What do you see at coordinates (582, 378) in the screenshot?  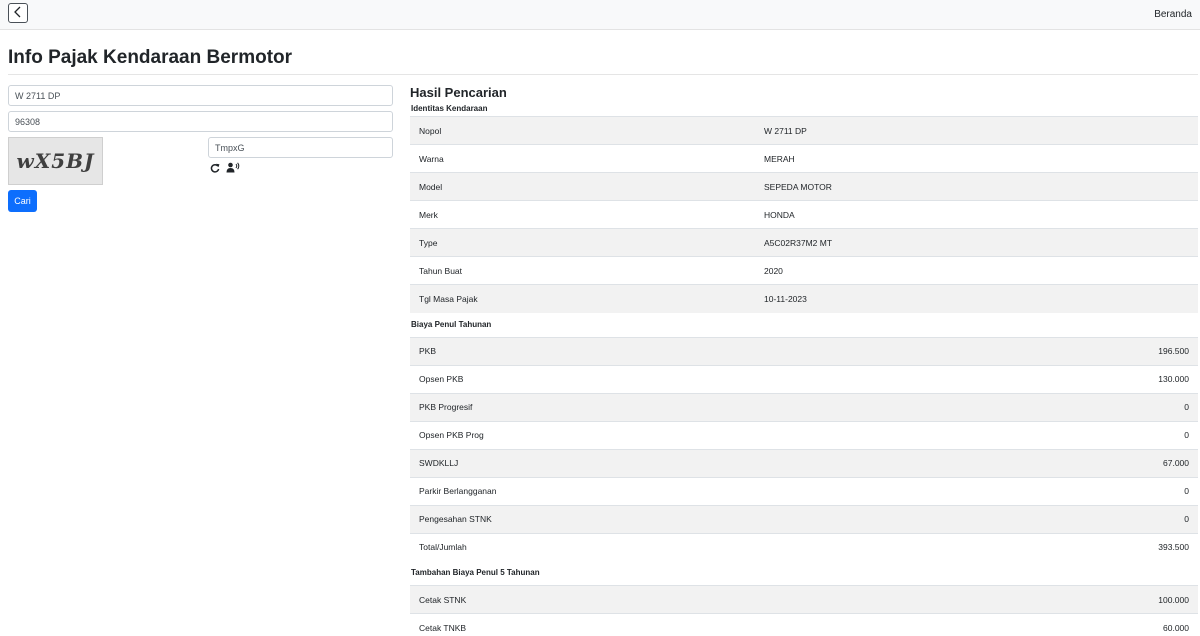 I see `row-label: Opsen PKB` at bounding box center [582, 378].